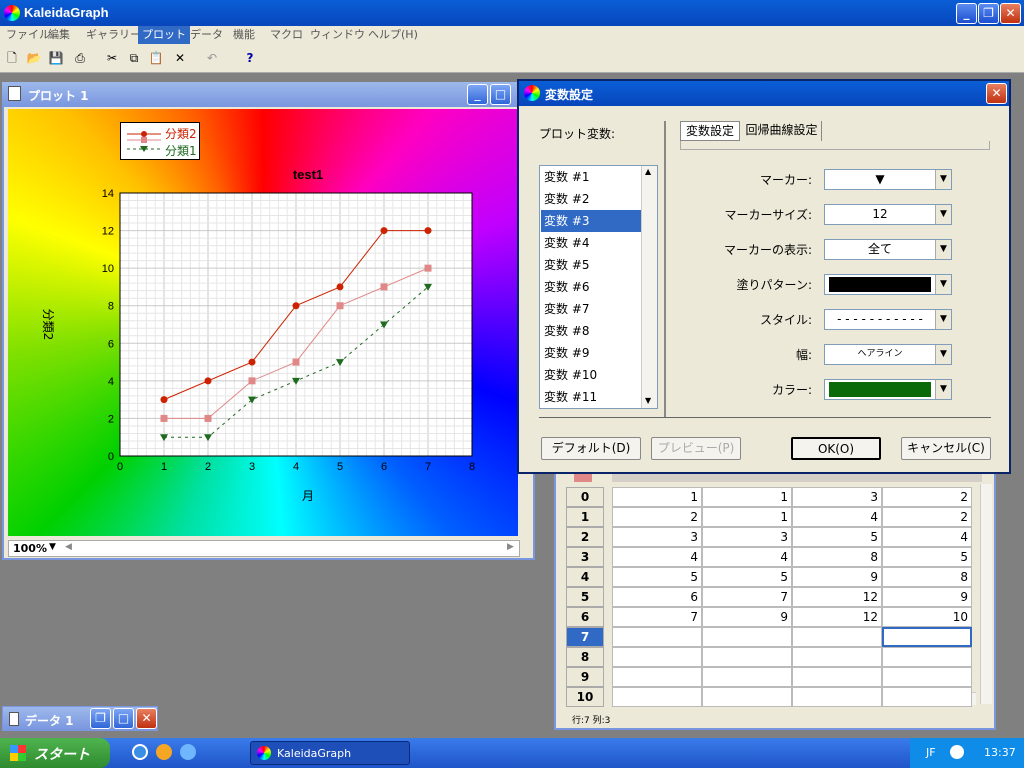  Describe the element at coordinates (188, 752) in the screenshot. I see `quicklaunch-browser-icon` at that location.